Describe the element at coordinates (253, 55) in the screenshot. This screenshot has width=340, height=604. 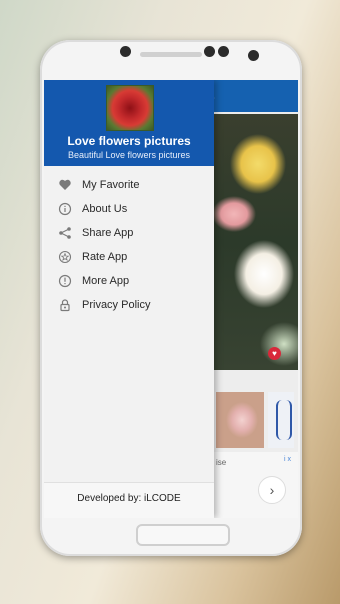
I see `proximity-sensor` at that location.